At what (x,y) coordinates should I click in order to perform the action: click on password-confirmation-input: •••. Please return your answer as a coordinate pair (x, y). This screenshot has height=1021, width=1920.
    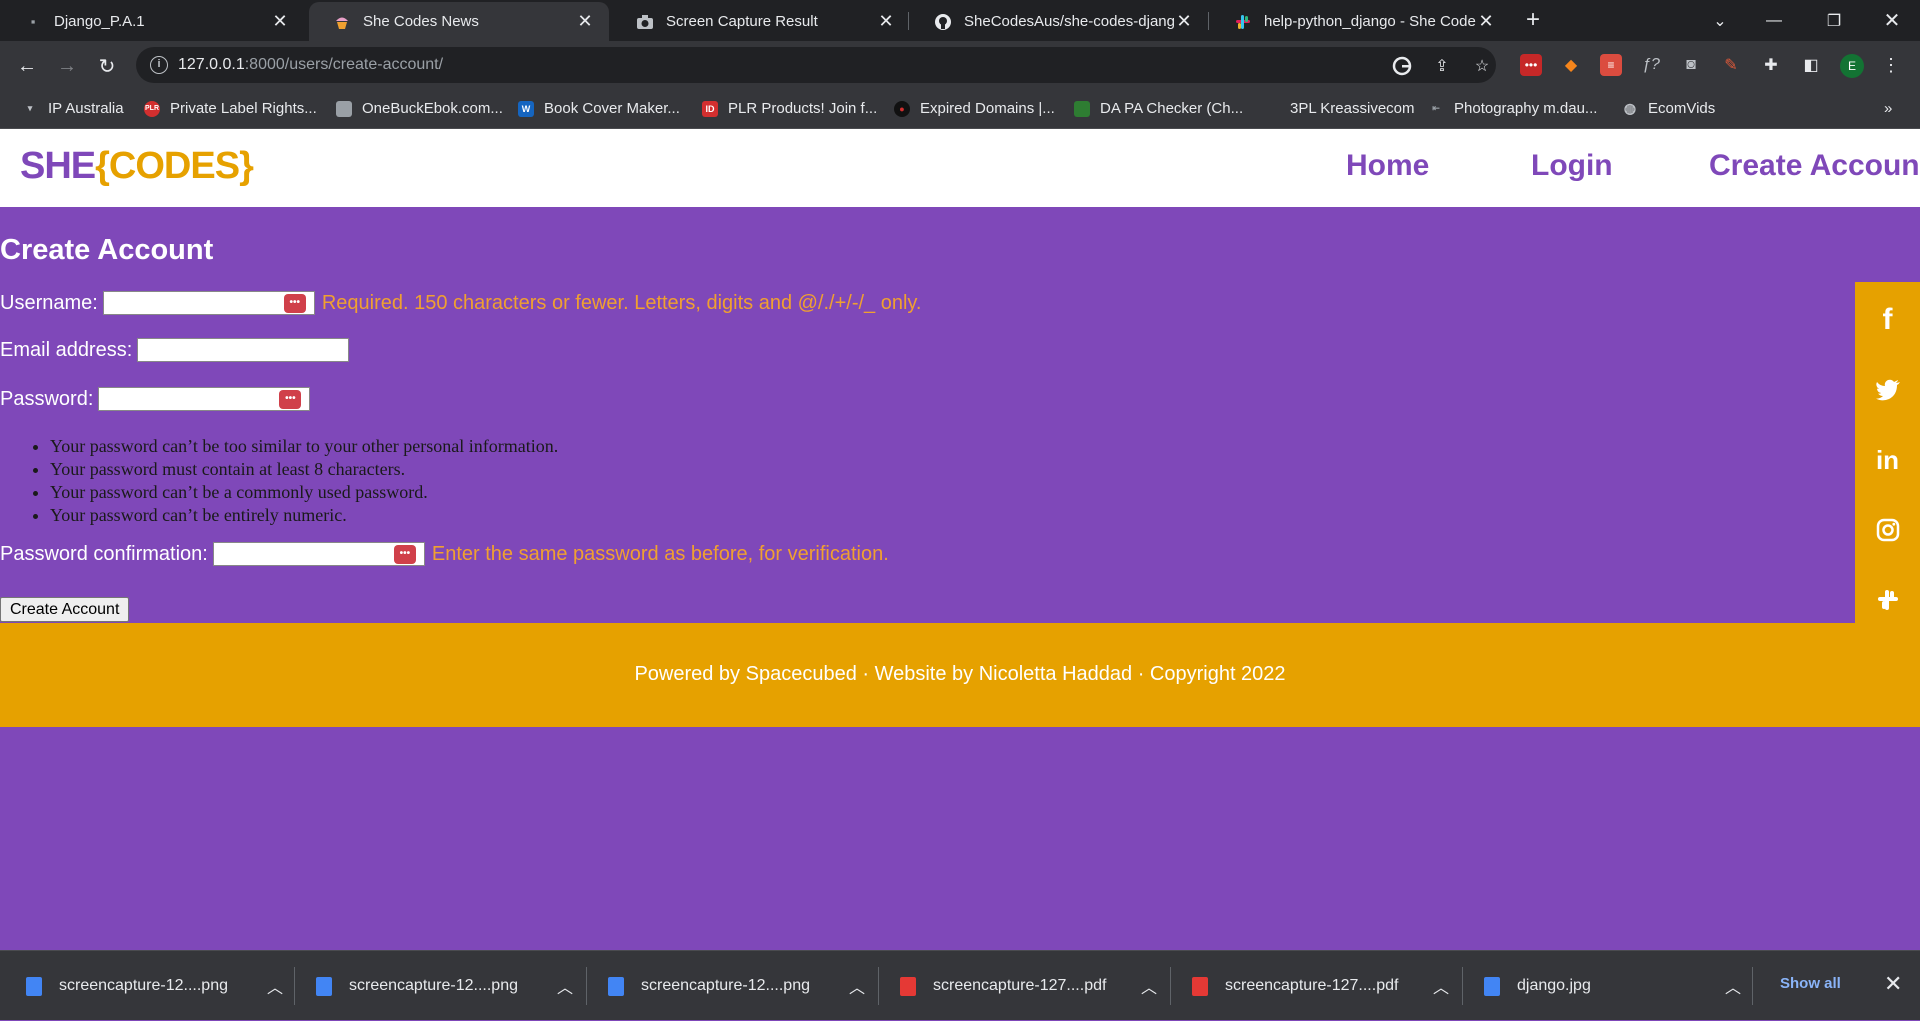
    Looking at the image, I should click on (318, 554).